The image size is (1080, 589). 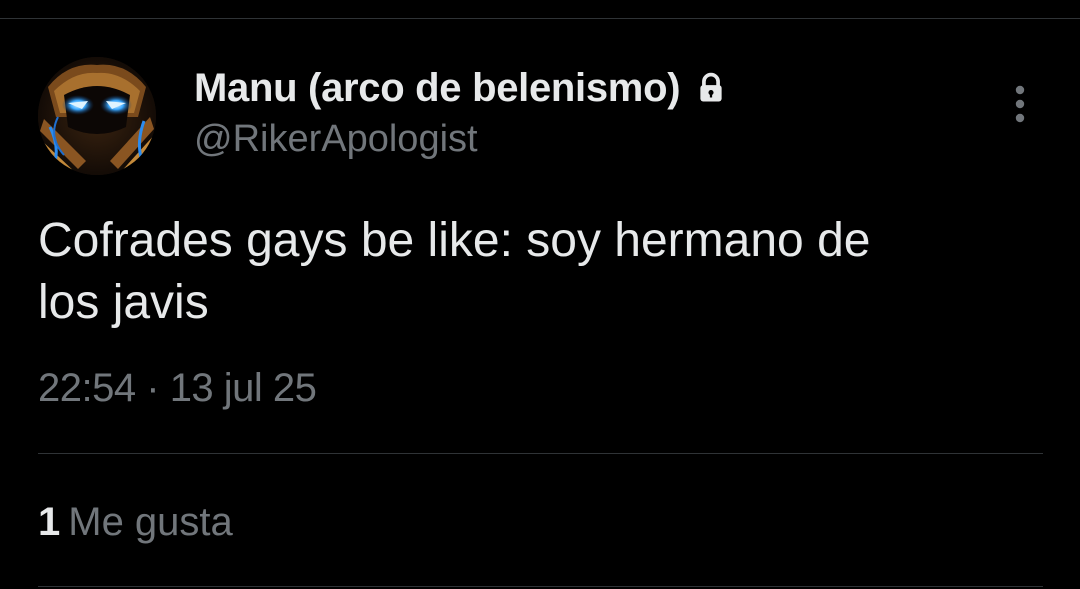 I want to click on author-handle: @RikerApologist, so click(x=336, y=139).